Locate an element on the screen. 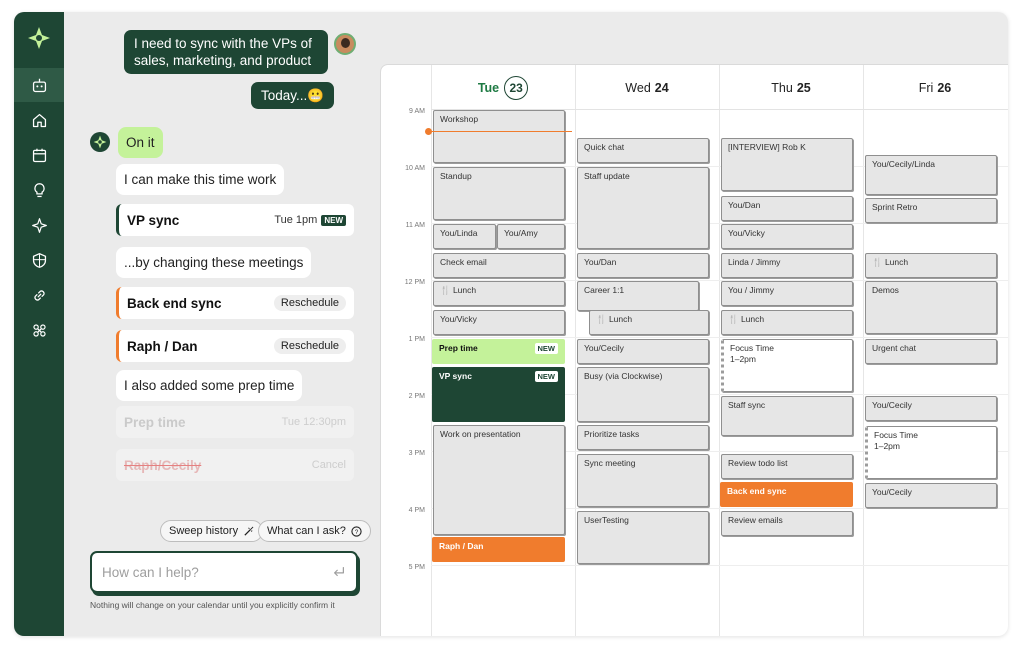 This screenshot has width=1024, height=651. hour-label: 5 PM is located at coordinates (416, 567).